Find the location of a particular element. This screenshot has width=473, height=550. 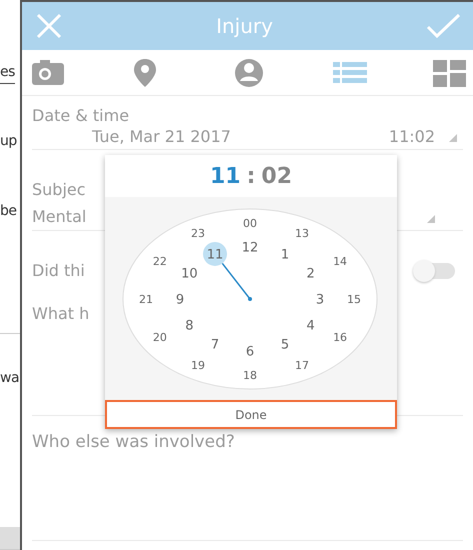

toggle-switch is located at coordinates (434, 270).